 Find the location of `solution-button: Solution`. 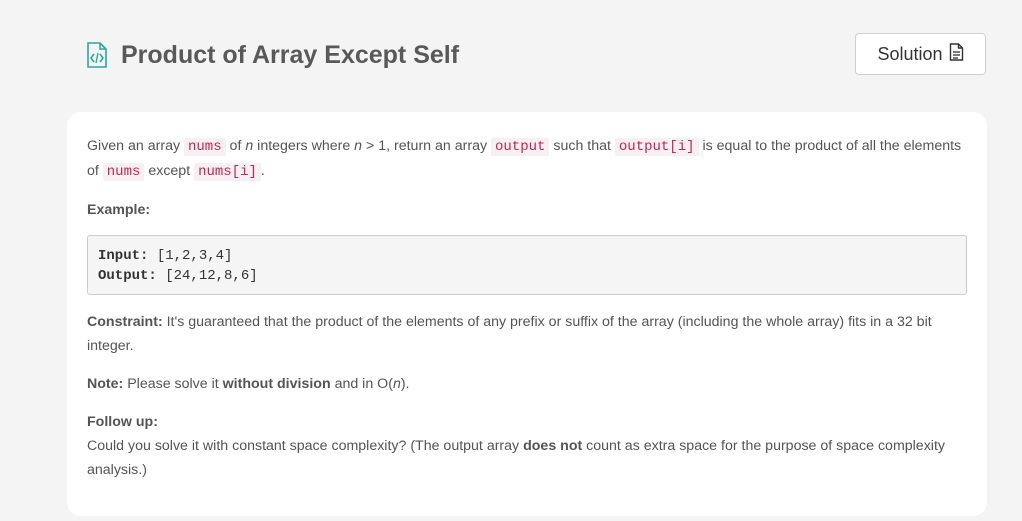

solution-button: Solution is located at coordinates (920, 54).